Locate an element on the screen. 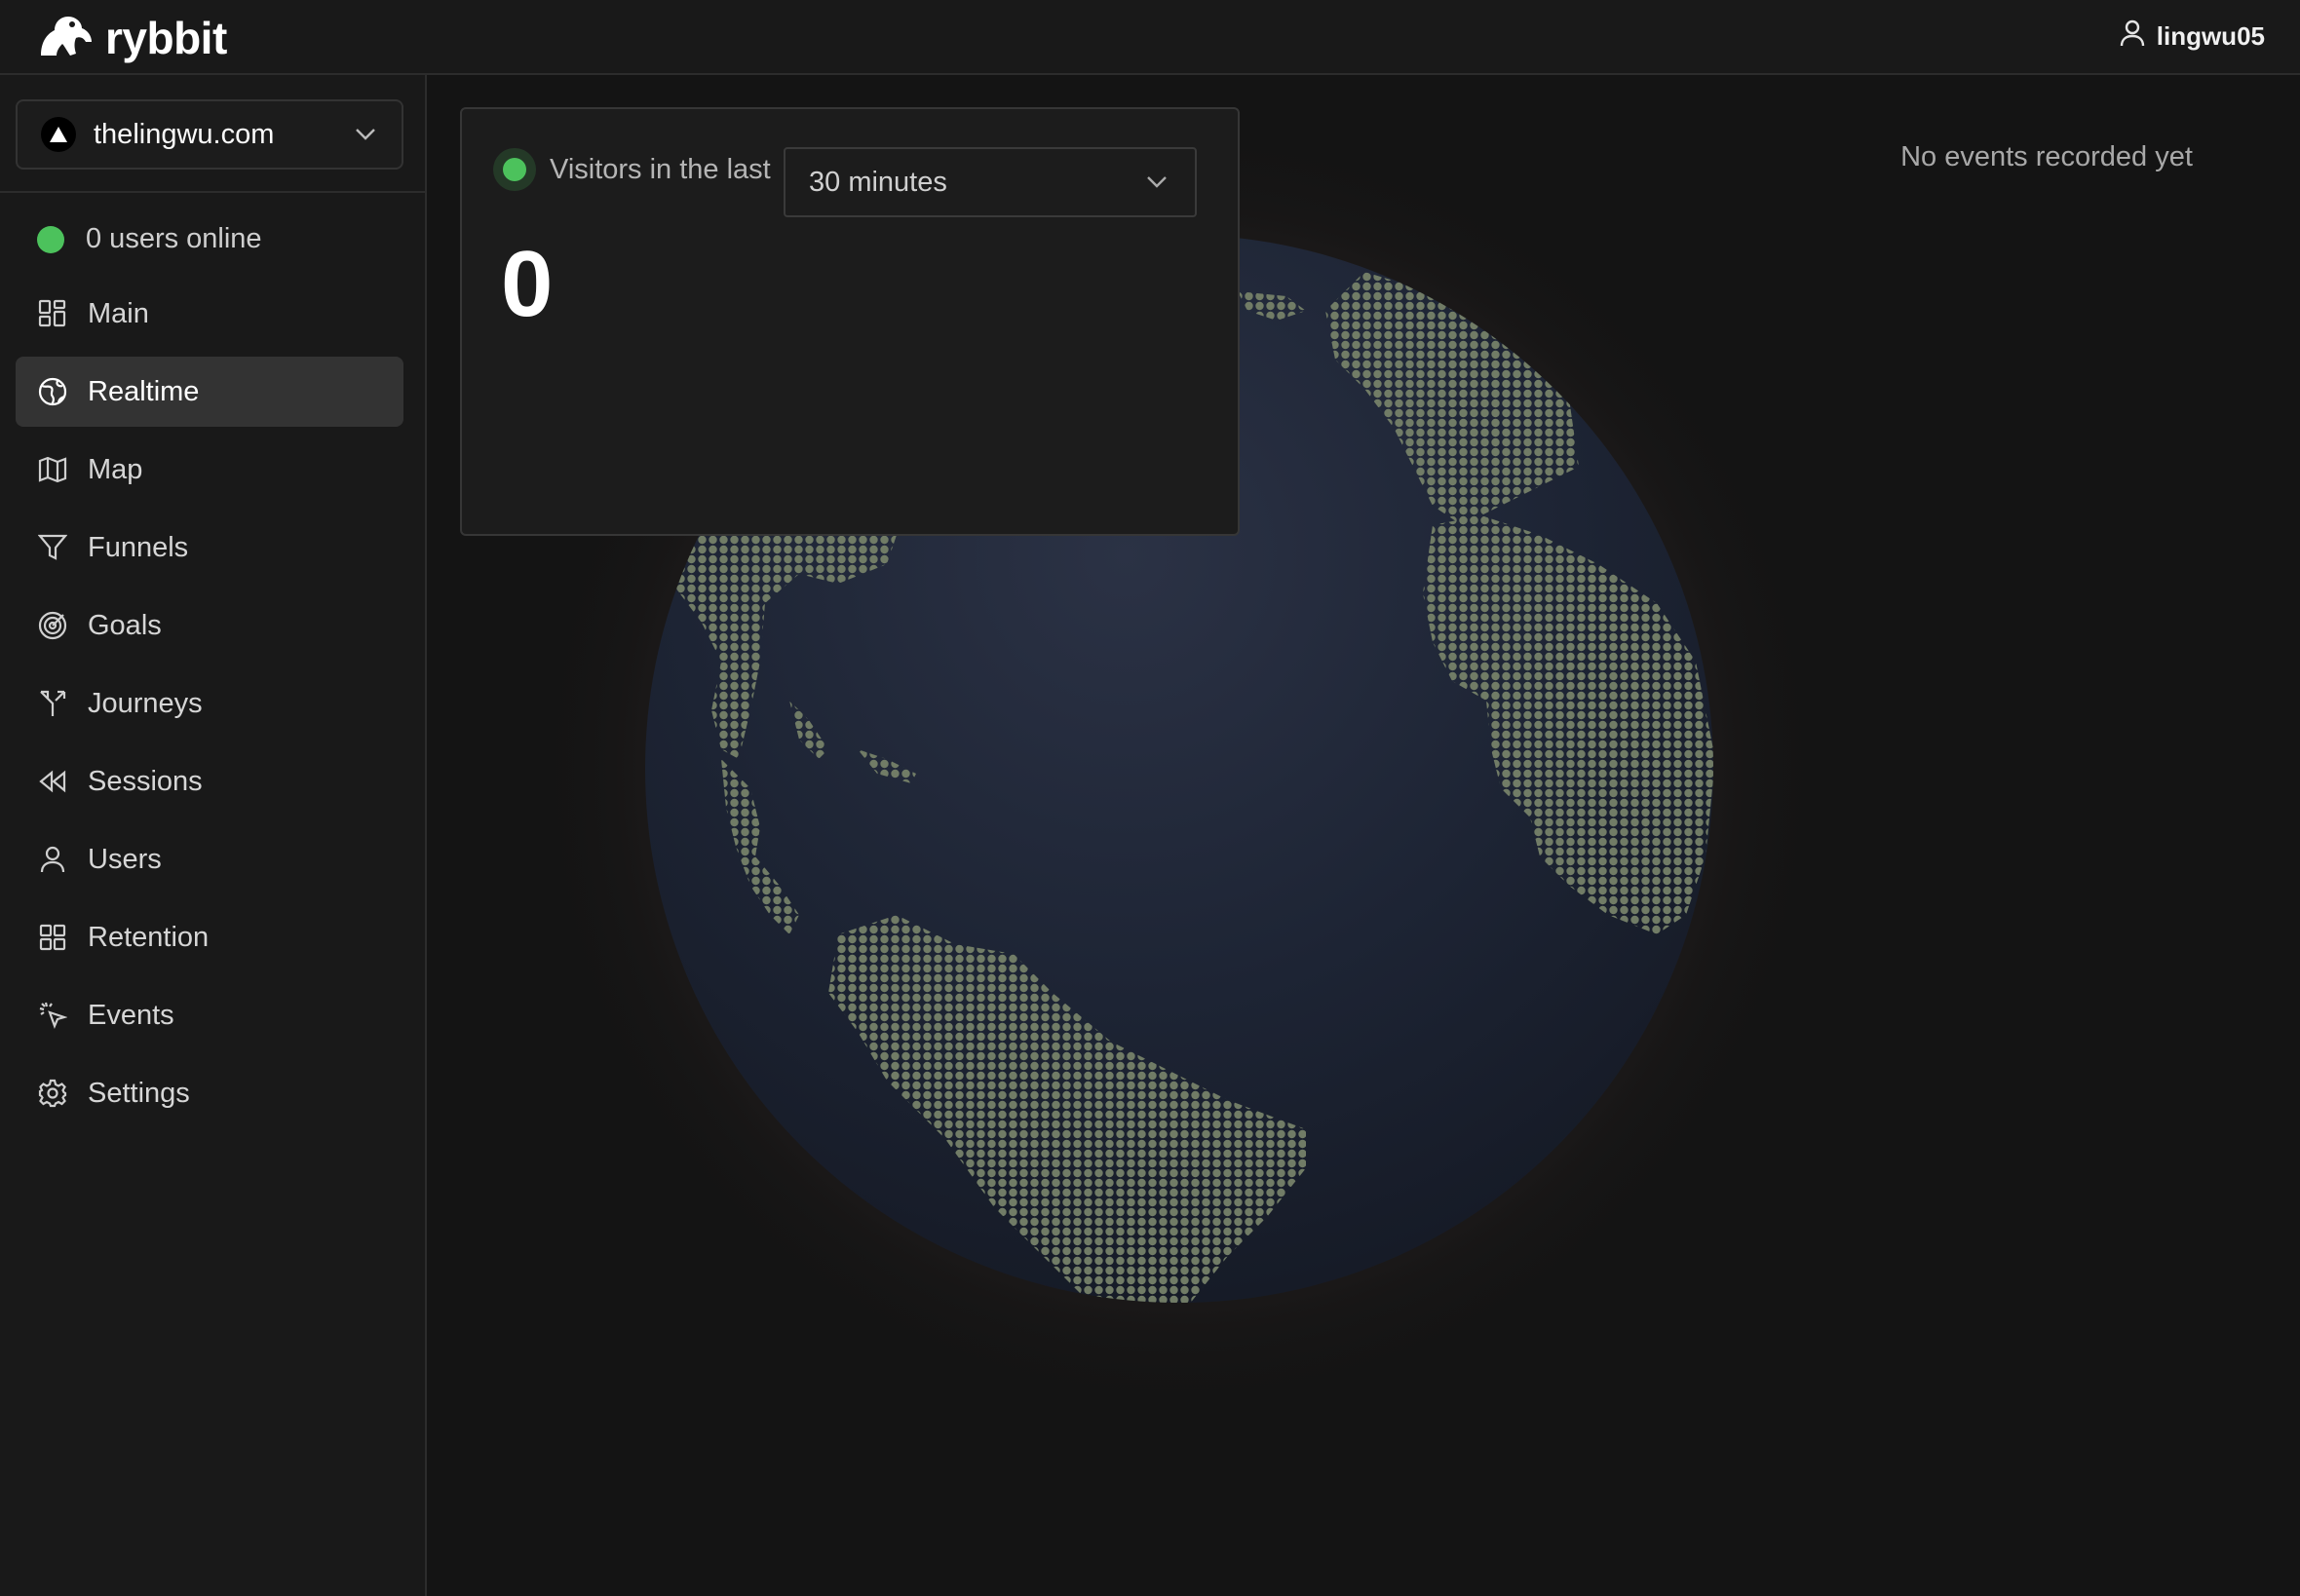 This screenshot has height=1596, width=2300. sidebar-item-label: Realtime is located at coordinates (144, 391).